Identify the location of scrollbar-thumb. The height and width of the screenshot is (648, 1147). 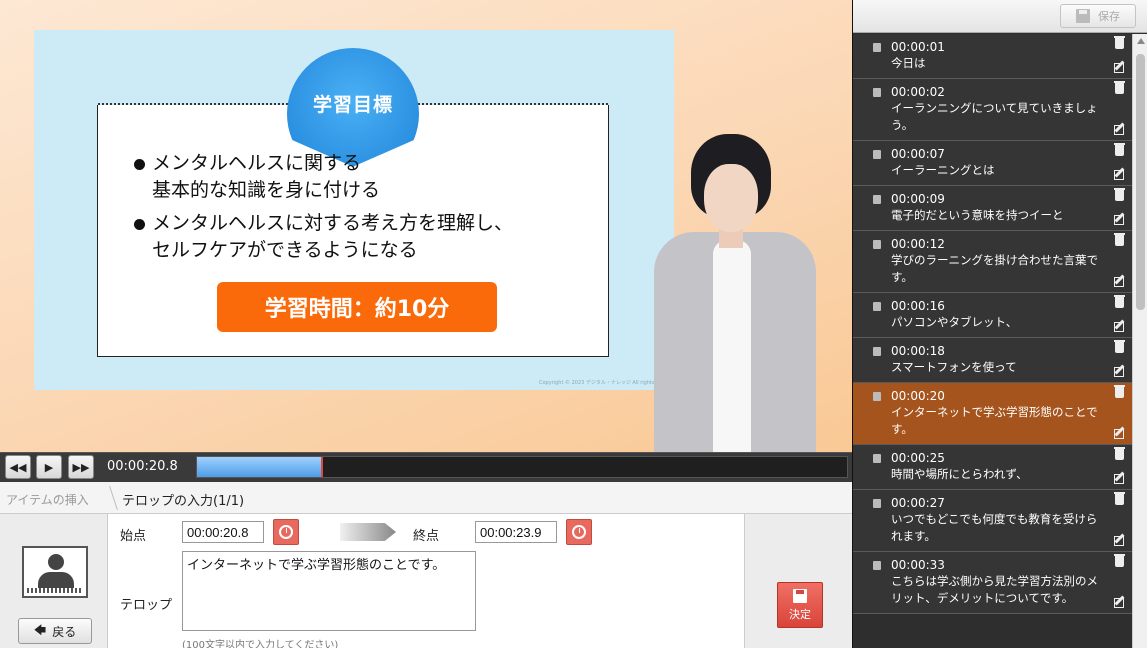
(1140, 182).